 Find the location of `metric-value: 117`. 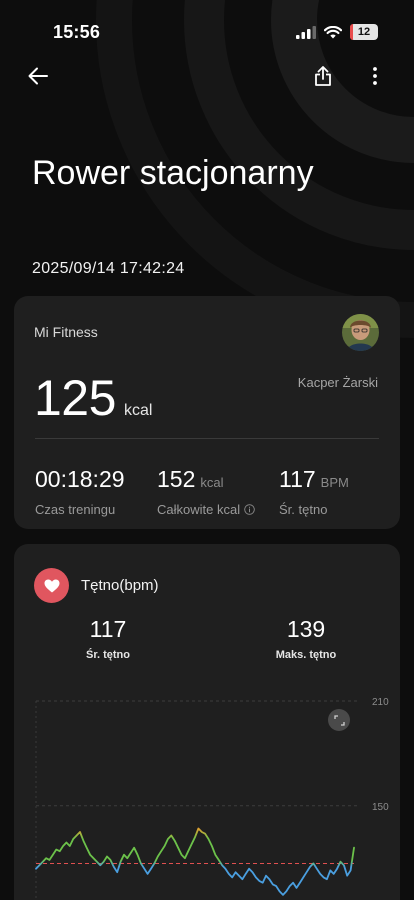

metric-value: 117 is located at coordinates (108, 629).